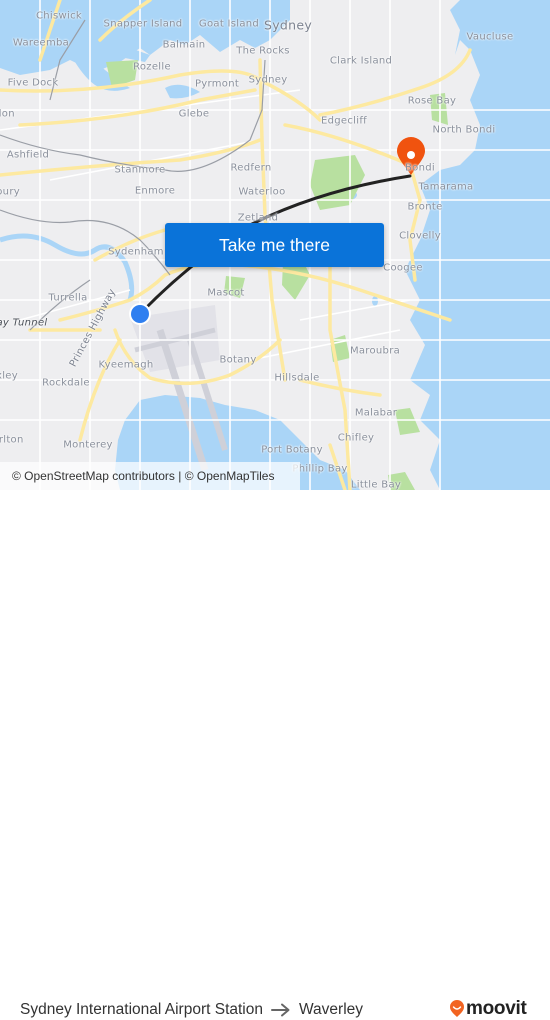  I want to click on moovit-logo: moovit, so click(488, 1009).